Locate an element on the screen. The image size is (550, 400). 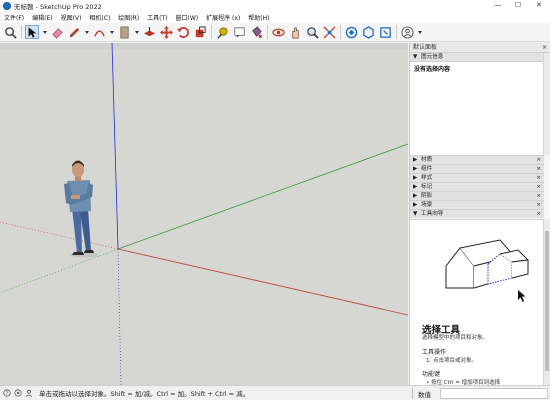
arc-dropdown-chevron-icon is located at coordinates (111, 32).